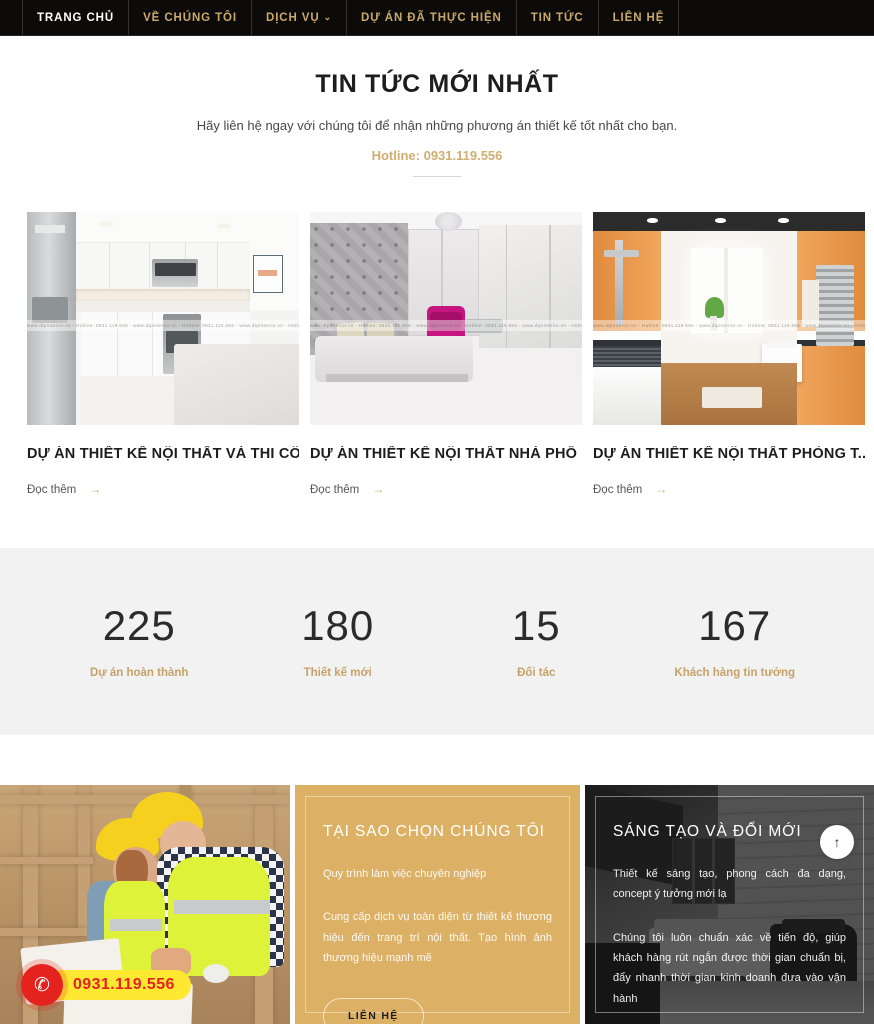 This screenshot has width=874, height=1024. I want to click on panel-title: TẠI SAO CHỌN CHÚNG TÔI, so click(434, 831).